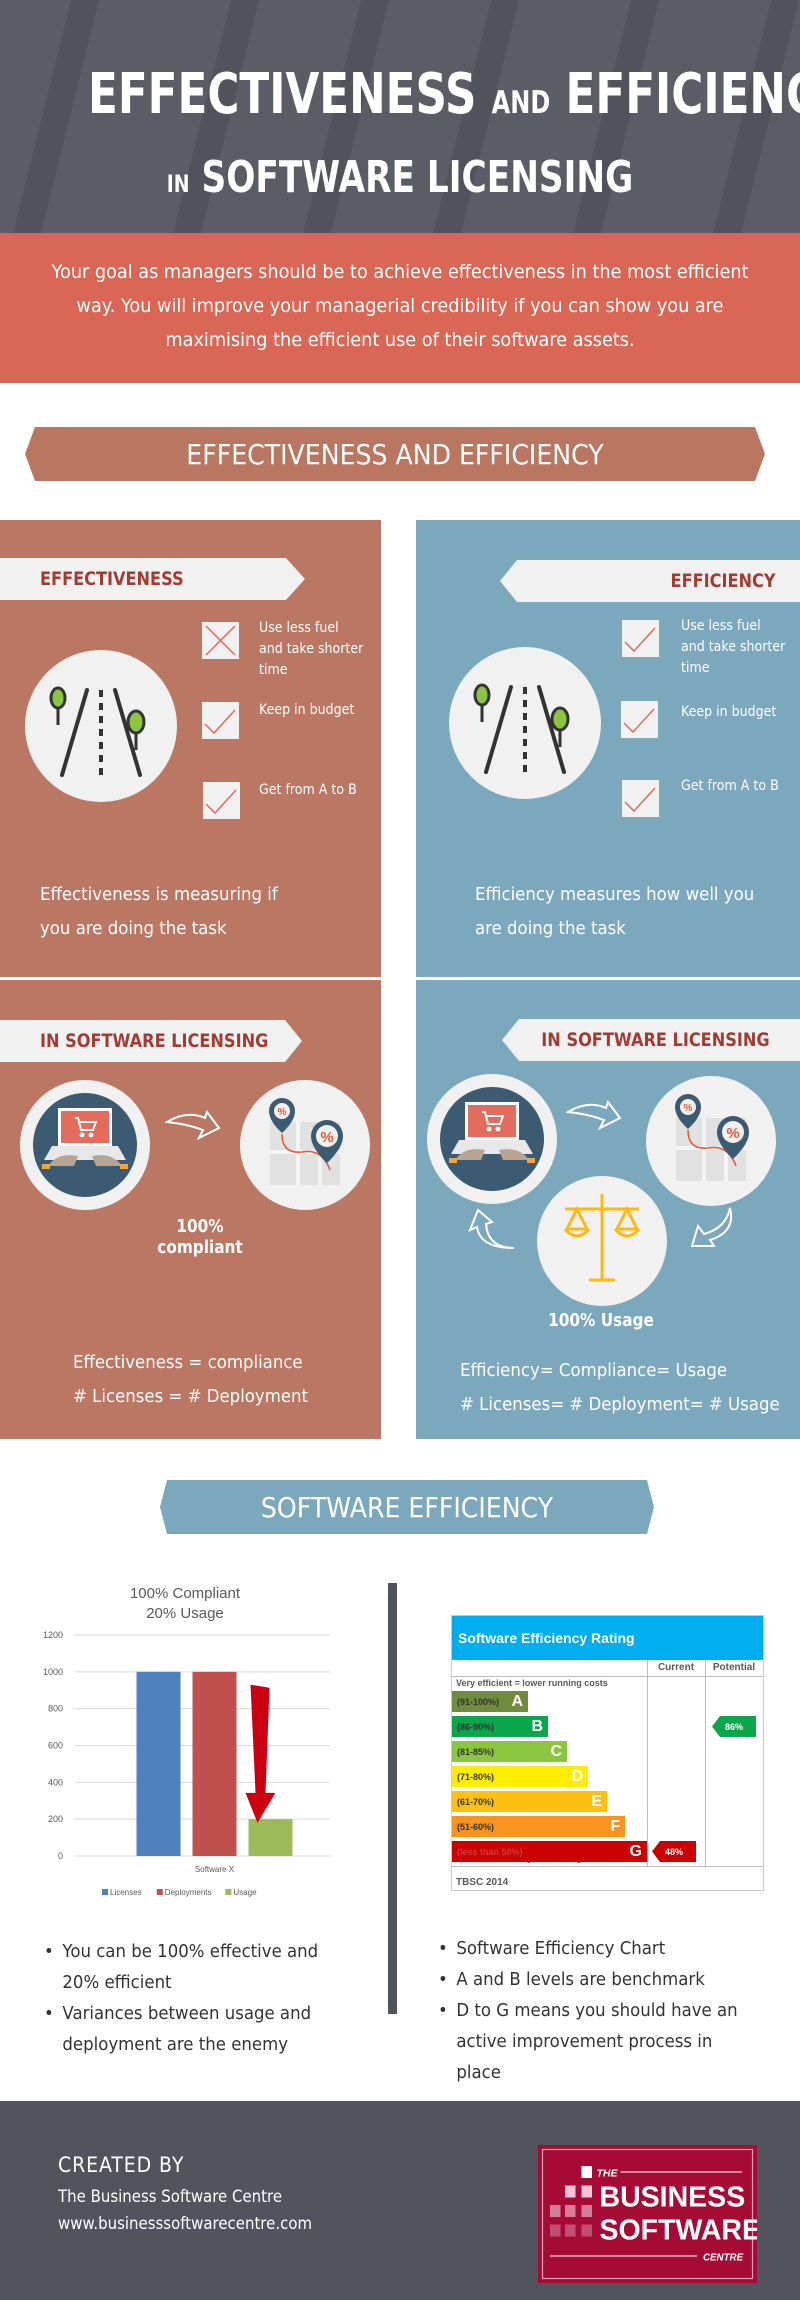 The width and height of the screenshot is (800, 2300). Describe the element at coordinates (615, 1826) in the screenshot. I see `band-letter: F` at that location.